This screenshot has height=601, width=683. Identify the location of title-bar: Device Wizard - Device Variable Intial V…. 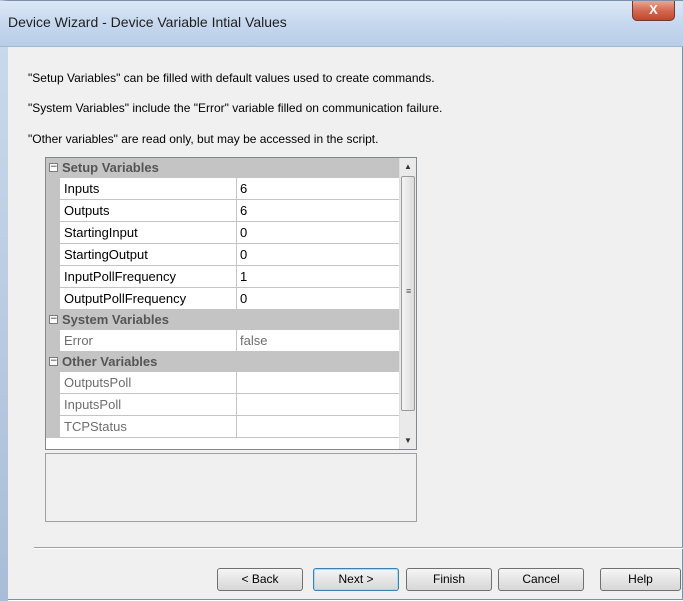
(341, 24).